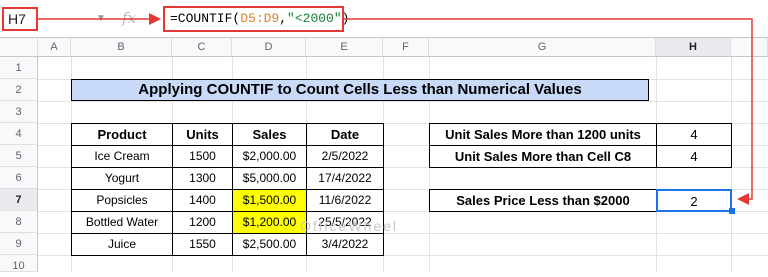  Describe the element at coordinates (19, 222) in the screenshot. I see `row-header-8: 8` at that location.